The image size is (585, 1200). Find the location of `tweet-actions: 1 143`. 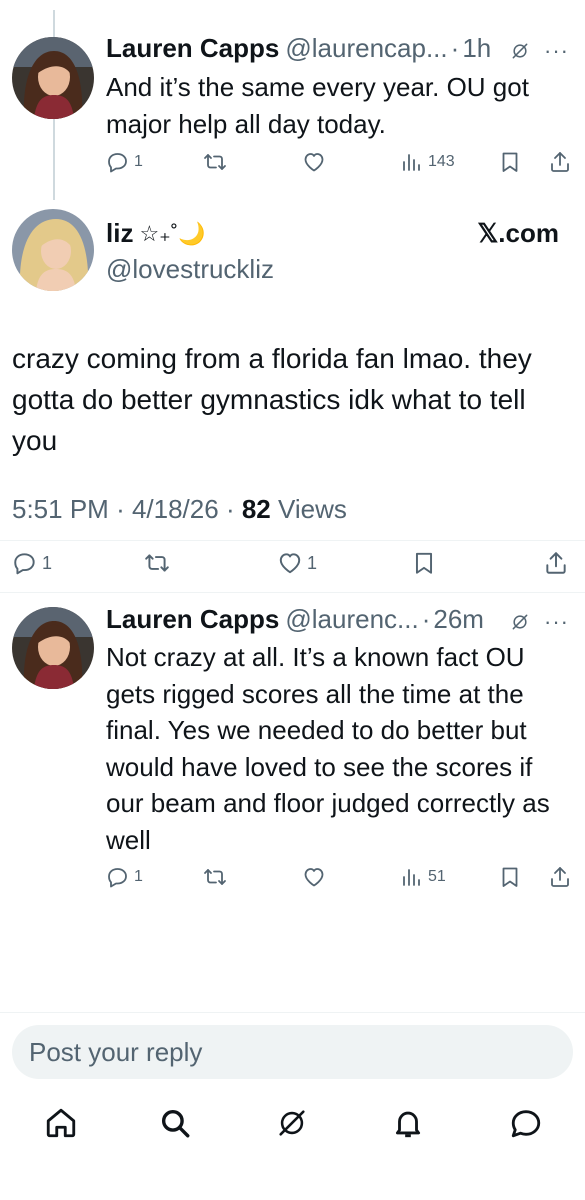

tweet-actions: 1 143 is located at coordinates (292, 165).